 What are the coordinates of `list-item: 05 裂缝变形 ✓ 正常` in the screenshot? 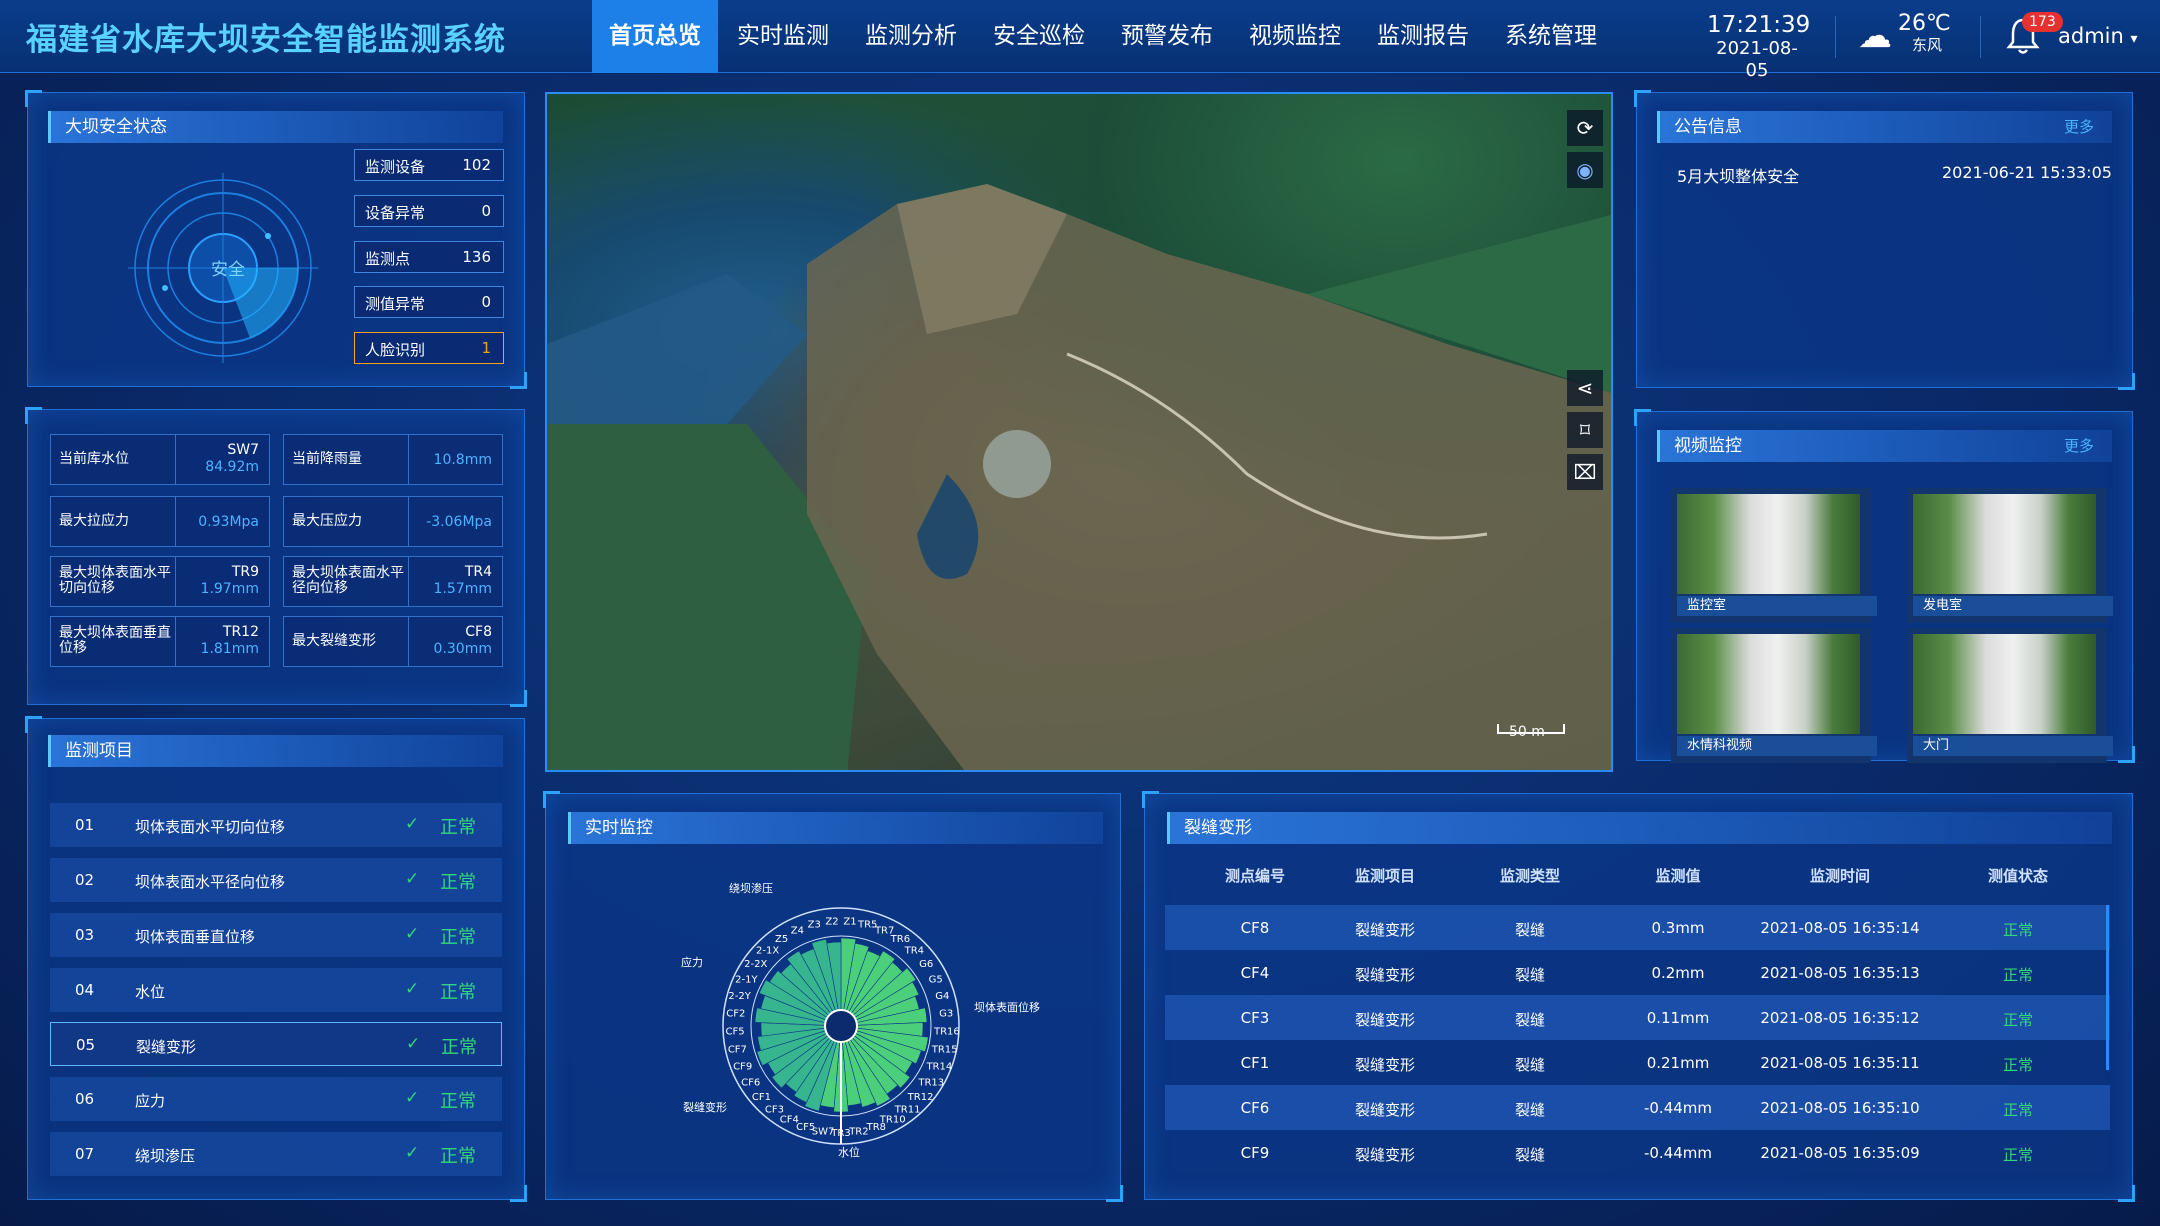 It's located at (276, 1044).